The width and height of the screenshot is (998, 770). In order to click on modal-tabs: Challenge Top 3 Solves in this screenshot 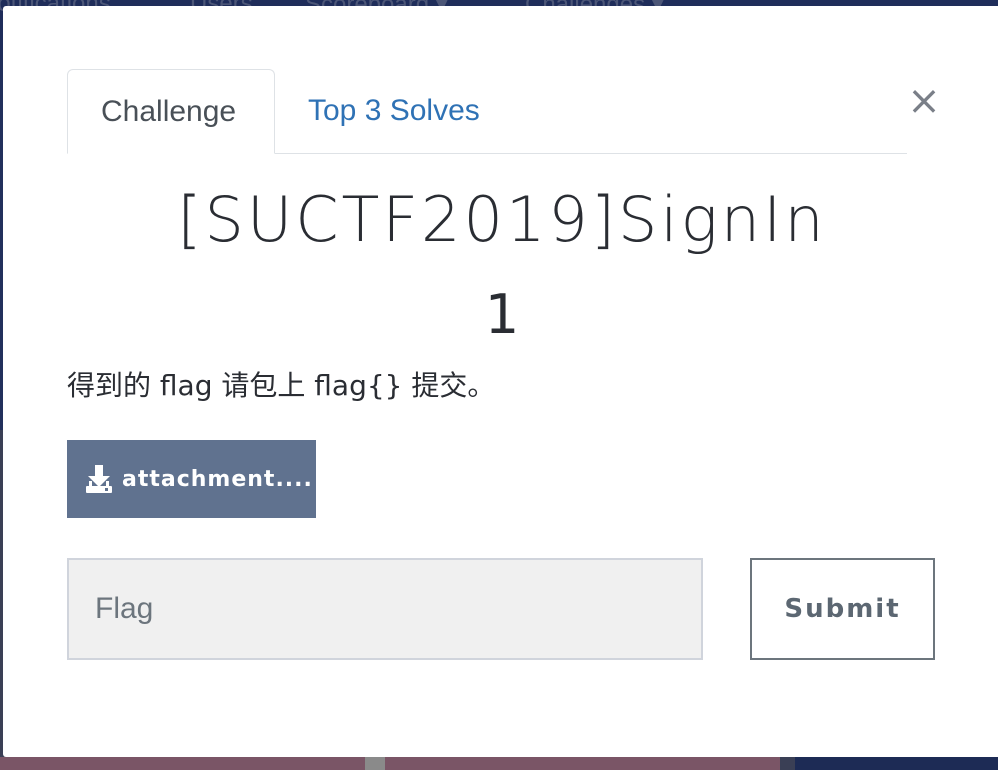, I will do `click(487, 111)`.